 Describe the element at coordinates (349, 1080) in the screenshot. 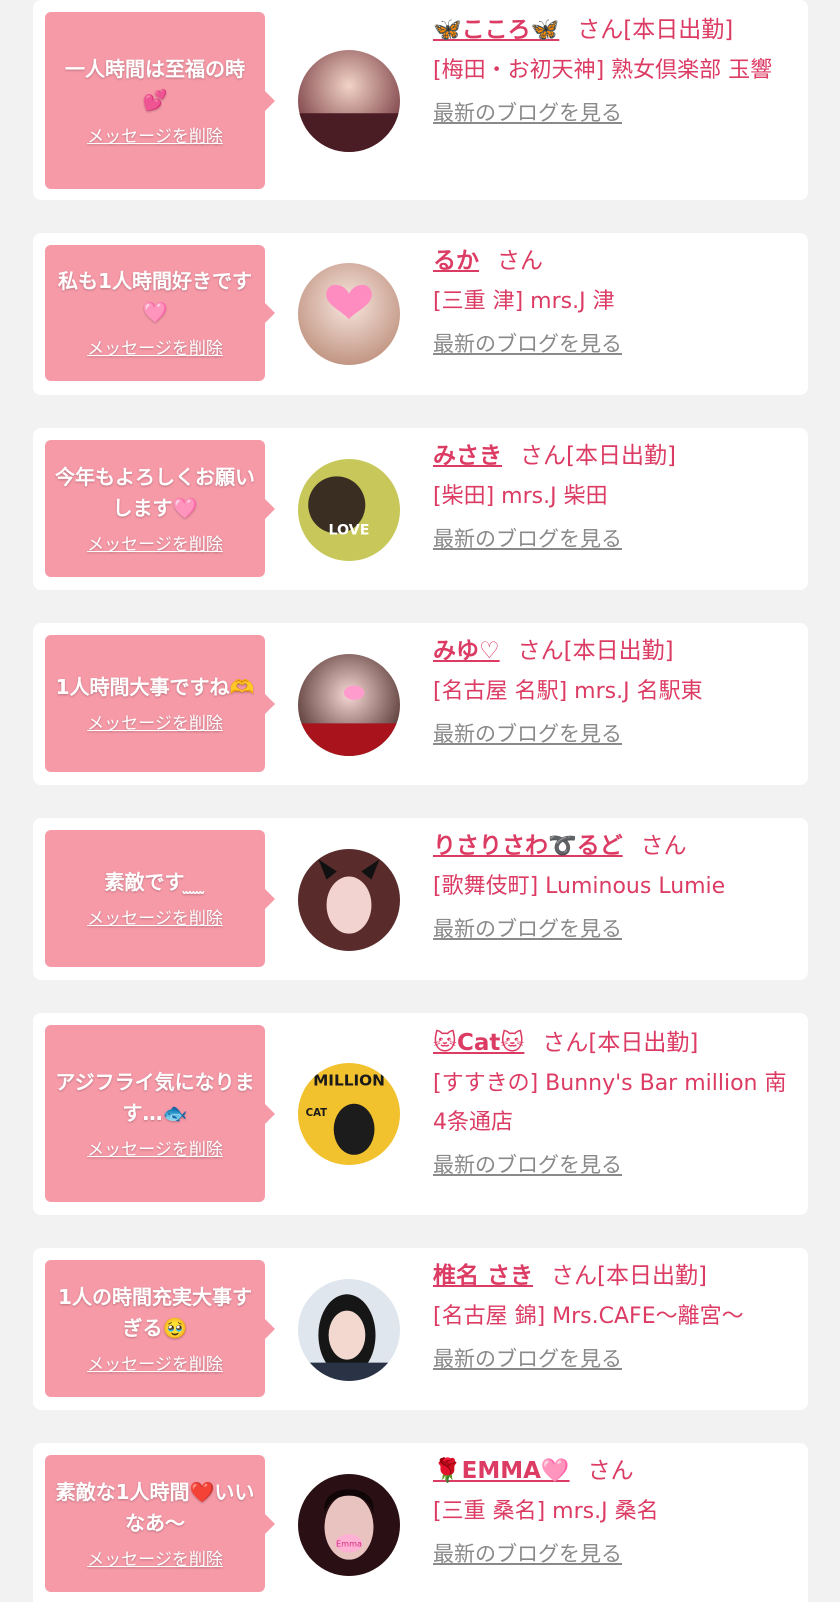

I see `avatar-caption: MILLION` at that location.